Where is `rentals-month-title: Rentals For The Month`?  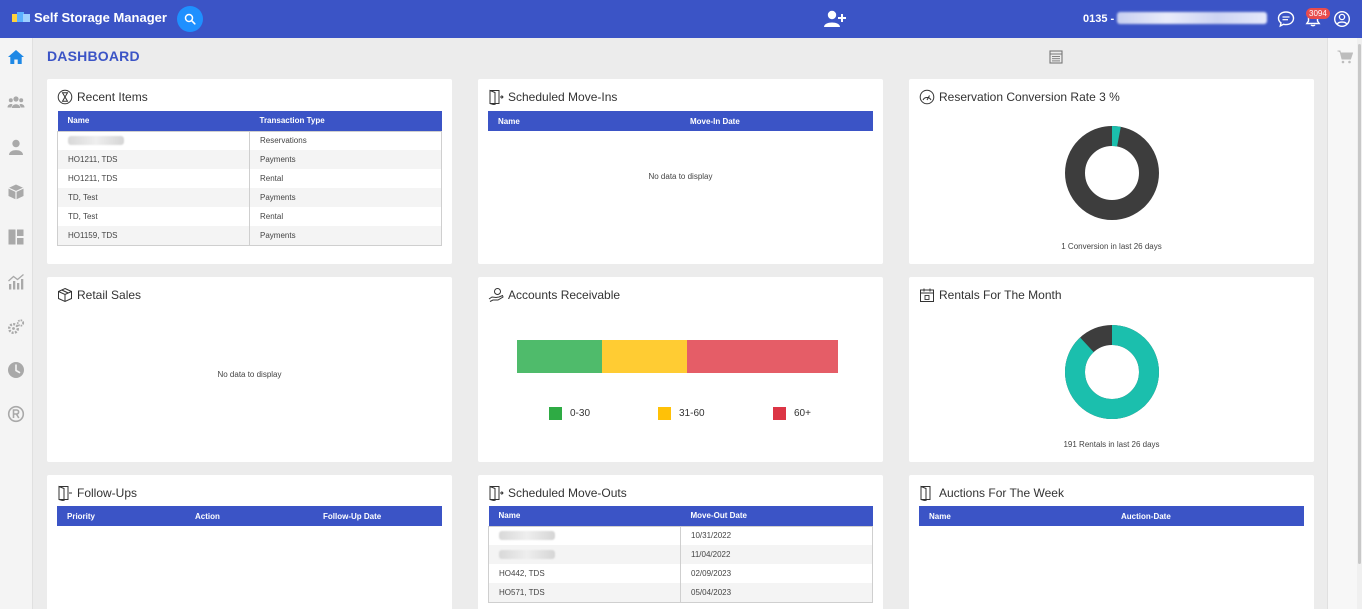 rentals-month-title: Rentals For The Month is located at coordinates (990, 295).